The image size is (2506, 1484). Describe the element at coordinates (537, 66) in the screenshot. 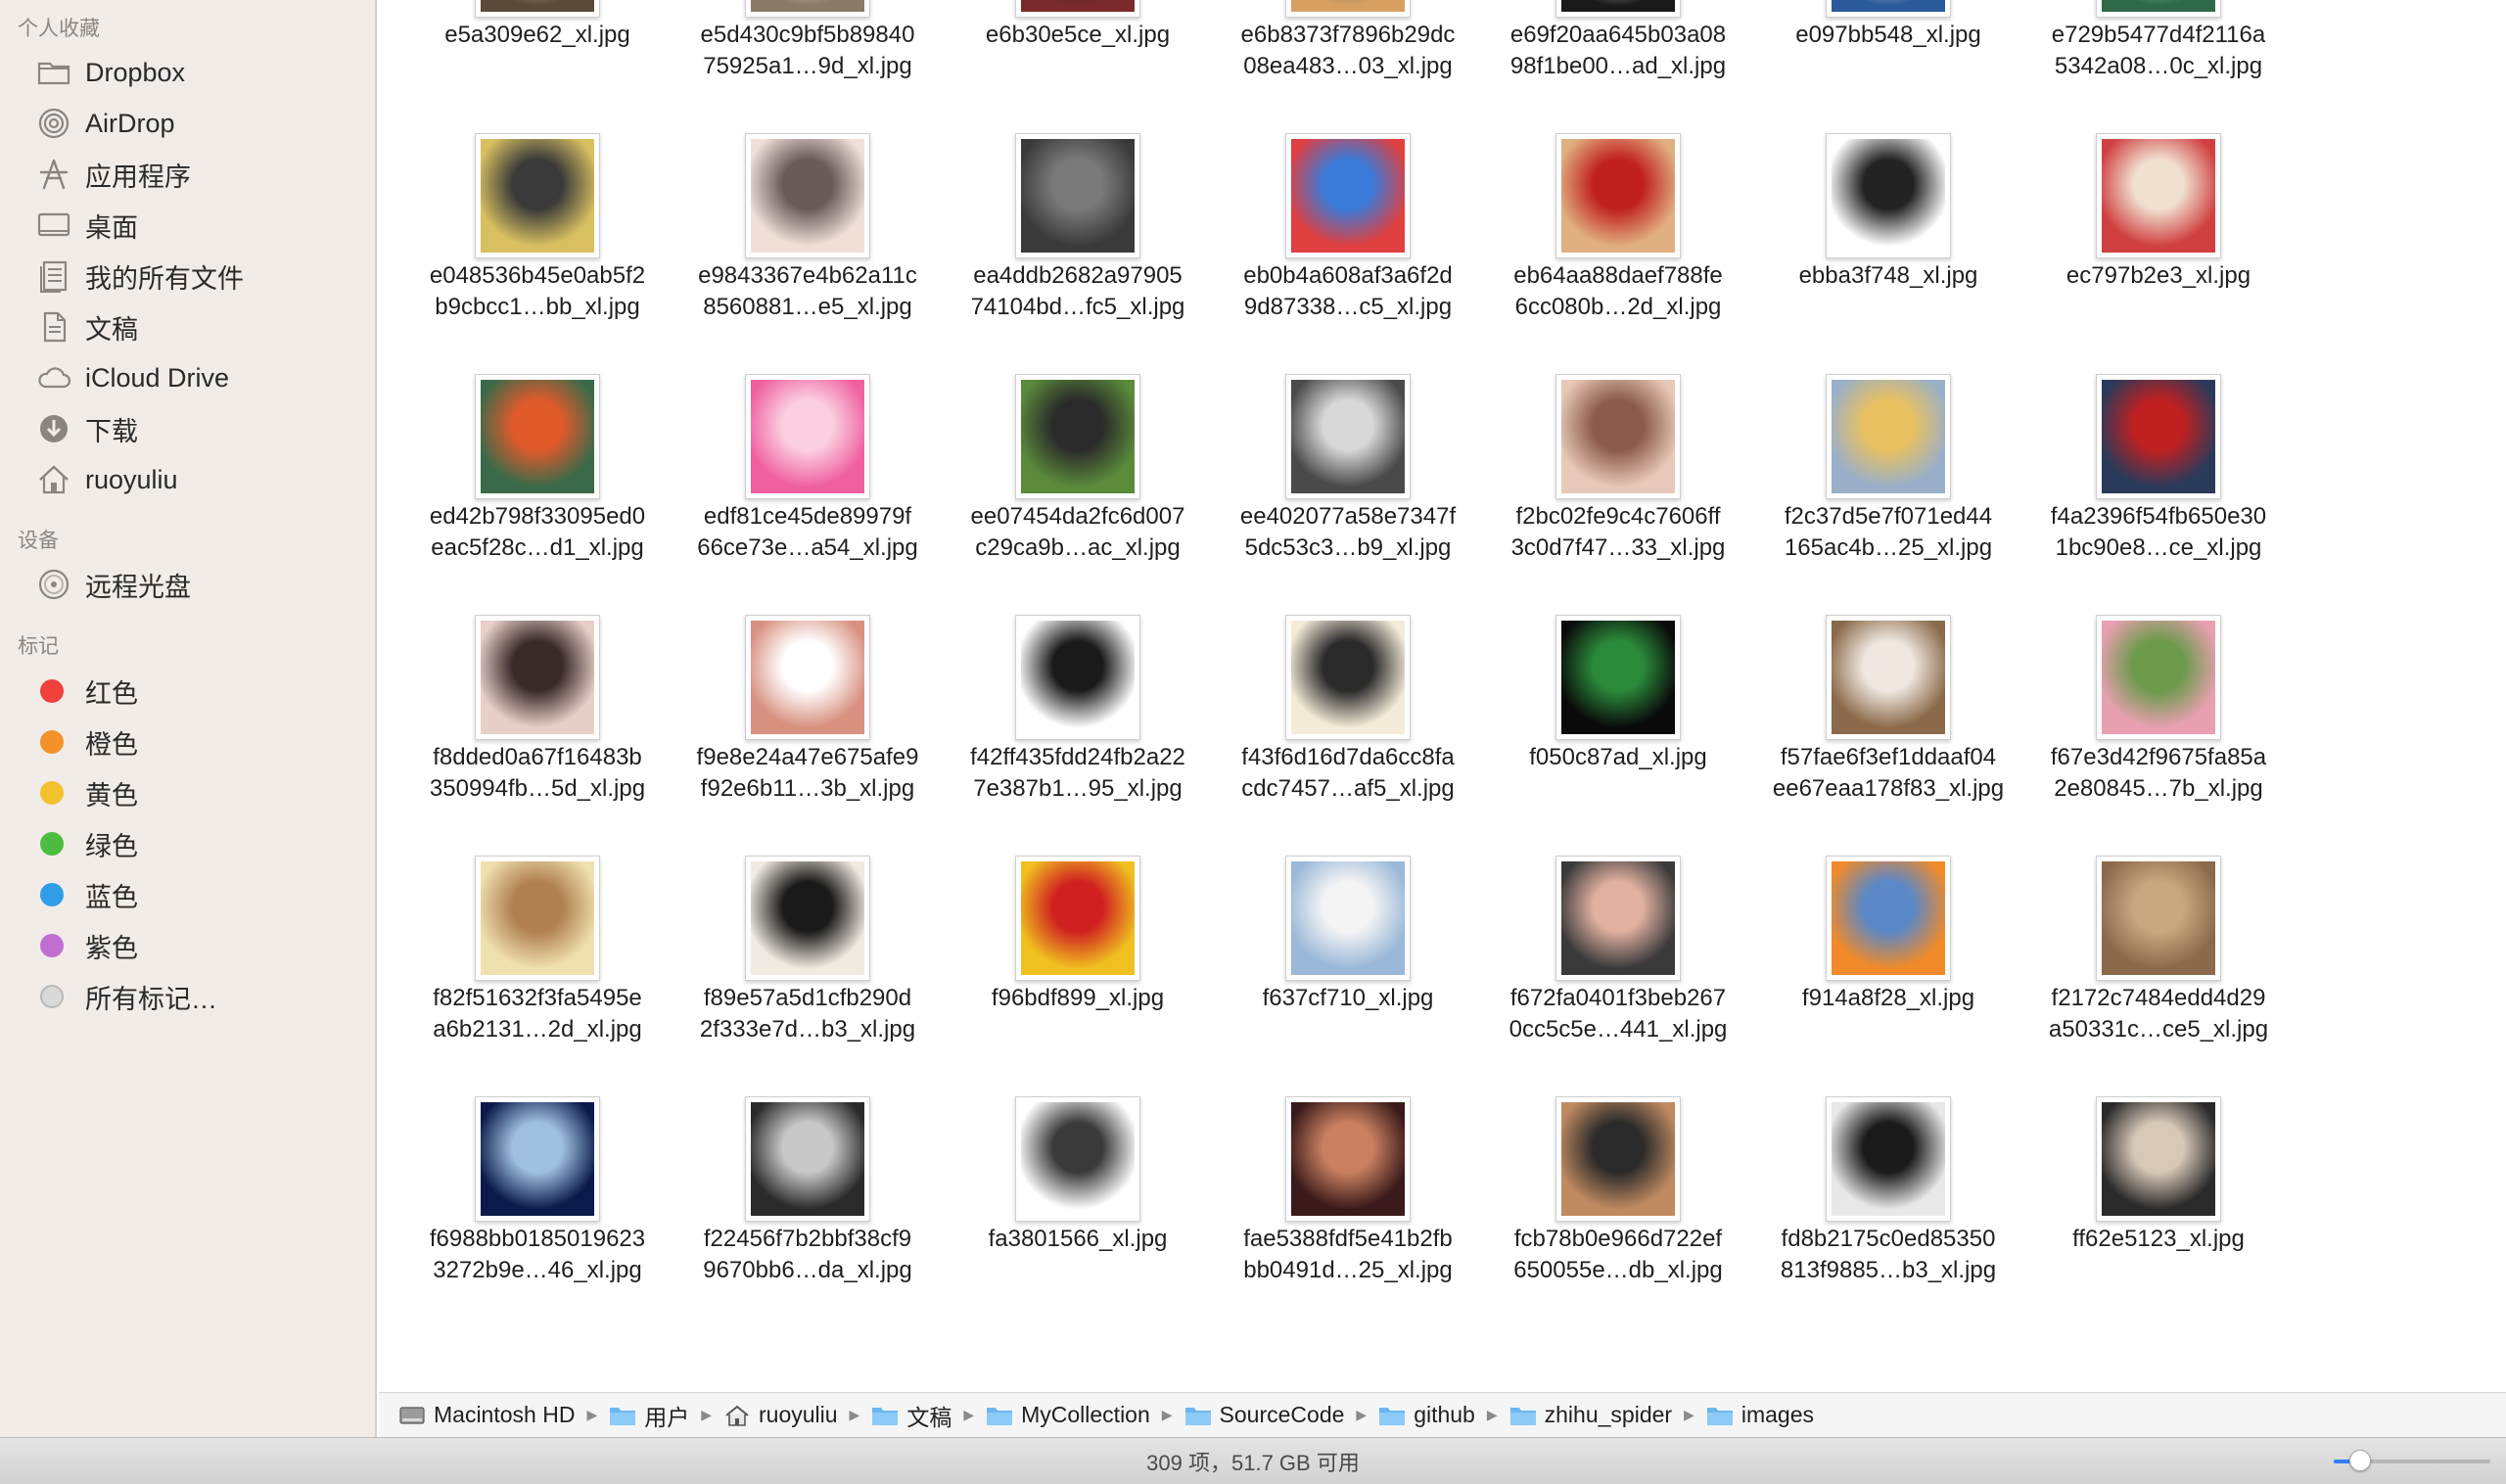

I see `file-item: e5a309e62_xl.jpg` at that location.